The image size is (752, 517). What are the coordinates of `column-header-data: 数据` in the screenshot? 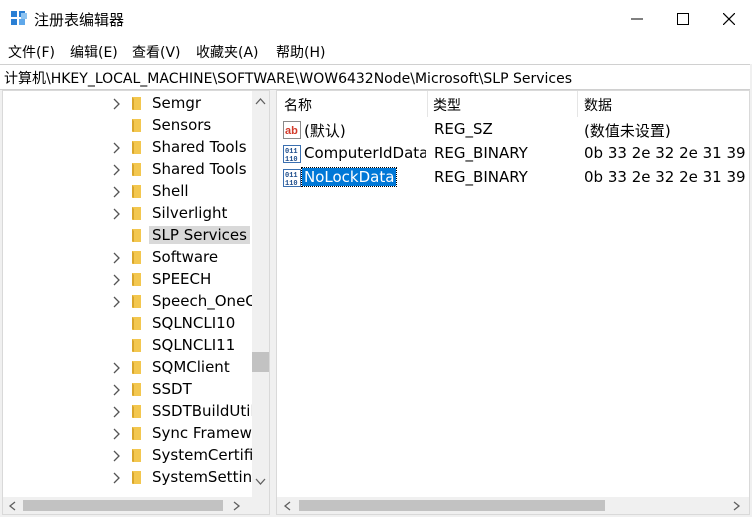 It's located at (598, 105).